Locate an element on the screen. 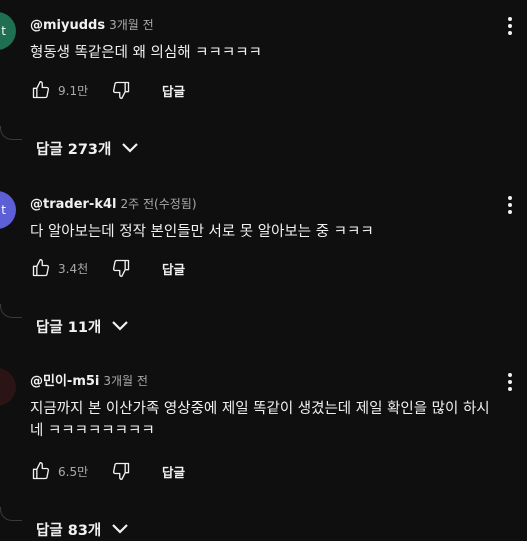 This screenshot has height=541, width=527. view-replies-button: 답글 11개 is located at coordinates (82, 326).